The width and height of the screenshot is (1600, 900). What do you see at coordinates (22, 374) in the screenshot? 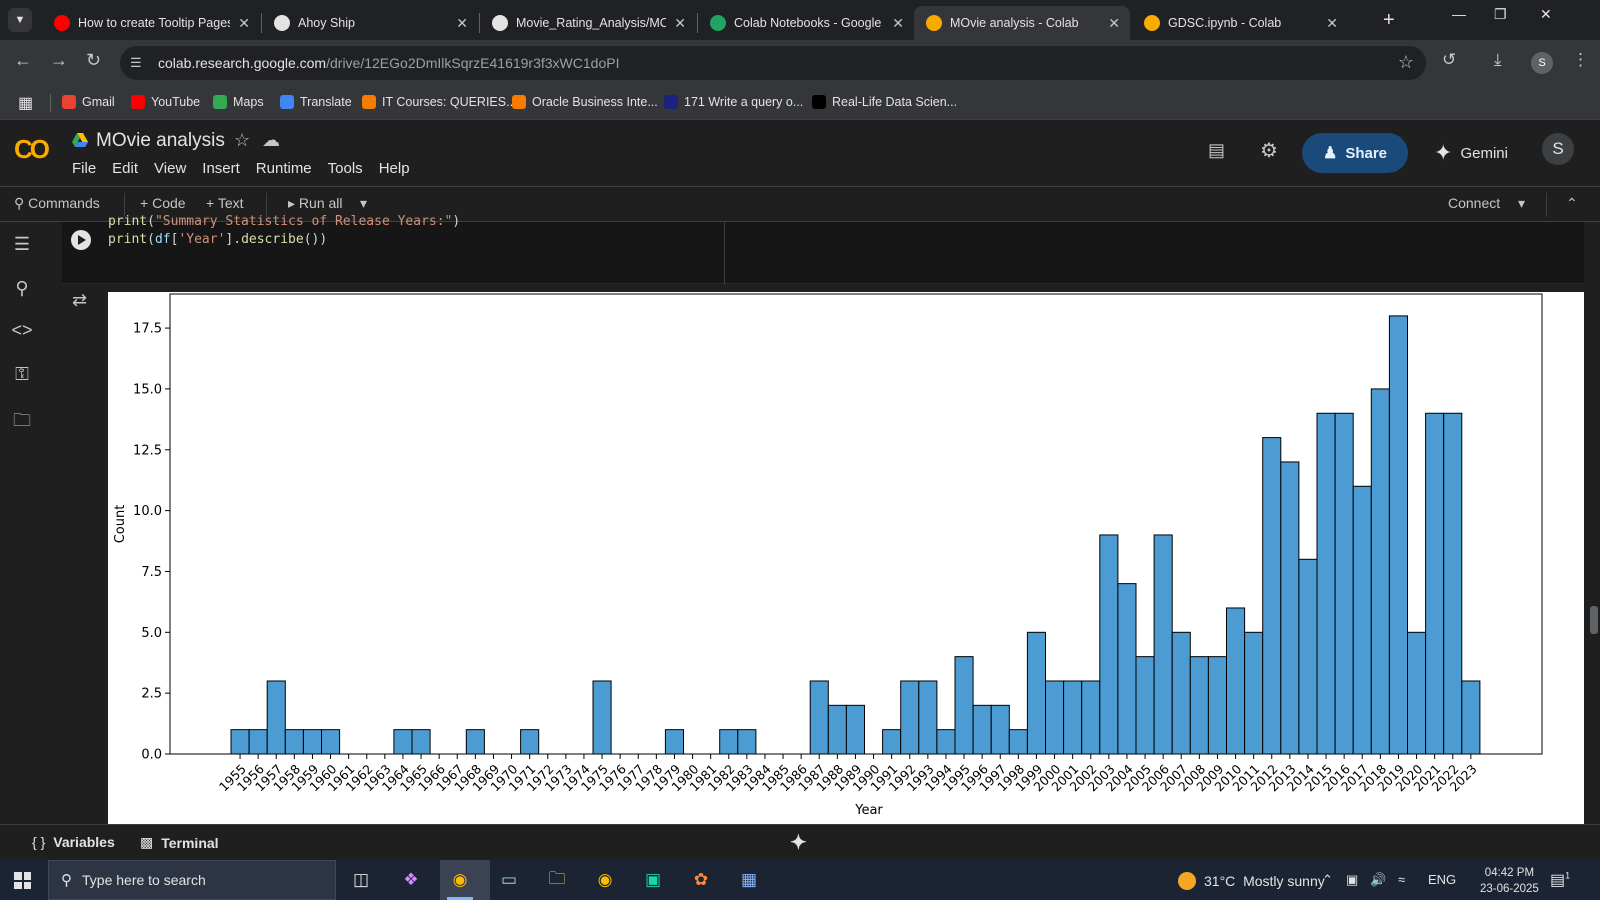
I see `secrets-key-icon: ⚿` at bounding box center [22, 374].